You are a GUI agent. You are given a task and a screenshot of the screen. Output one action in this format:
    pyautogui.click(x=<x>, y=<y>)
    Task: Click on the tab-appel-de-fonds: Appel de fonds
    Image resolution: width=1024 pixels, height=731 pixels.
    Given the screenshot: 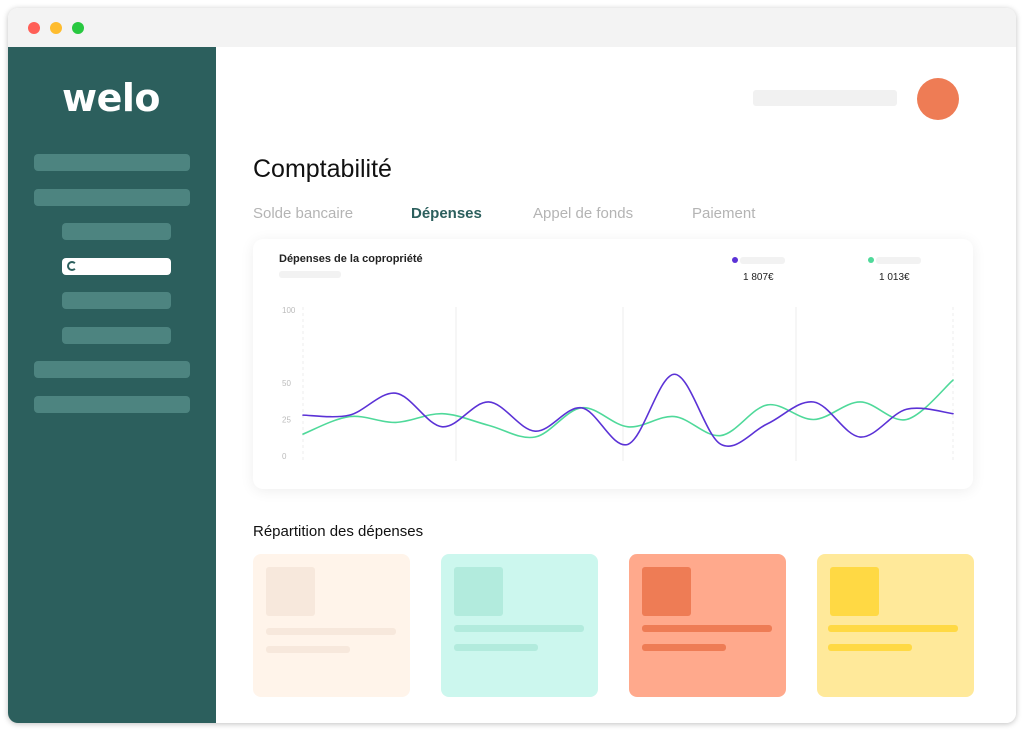 What is the action you would take?
    pyautogui.click(x=583, y=213)
    